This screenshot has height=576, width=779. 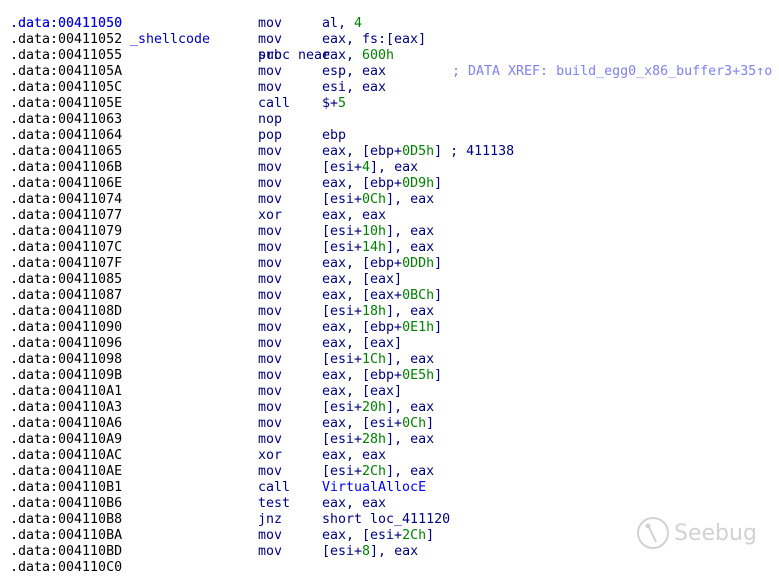 I want to click on code-line: .data:00411050 mov al, 4, so click(x=389, y=24).